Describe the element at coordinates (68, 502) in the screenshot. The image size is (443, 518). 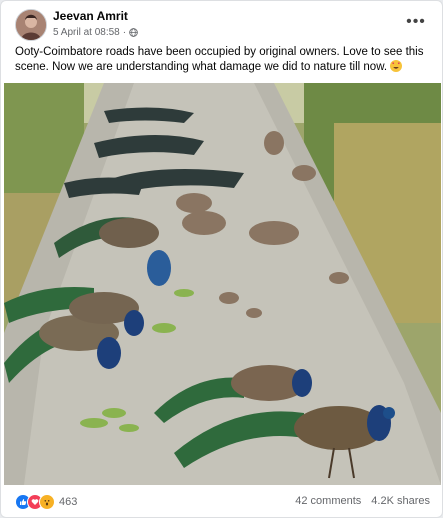
I see `reaction-count: 463` at that location.